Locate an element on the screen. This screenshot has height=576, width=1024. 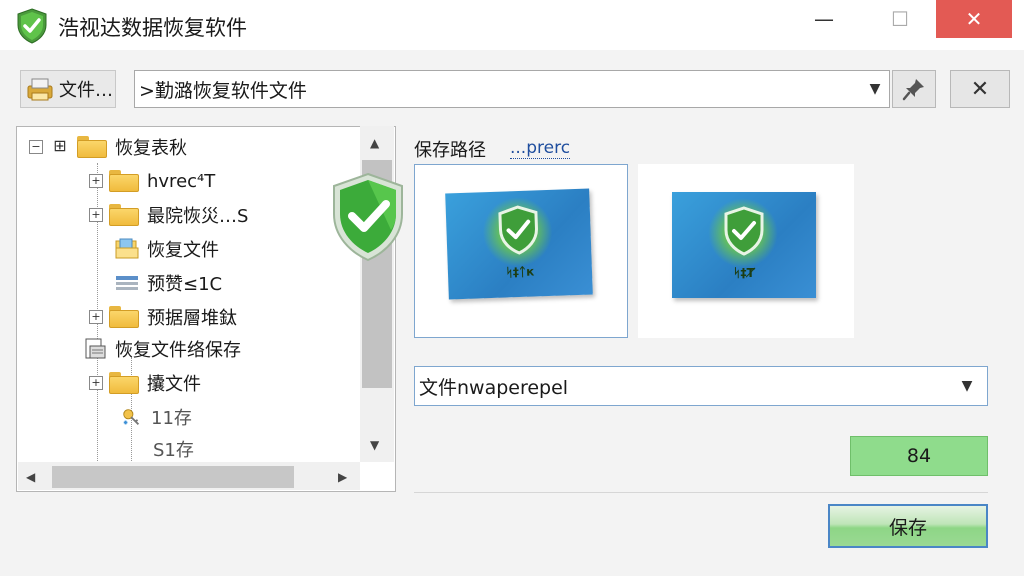
document-icon is located at coordinates (95, 348).